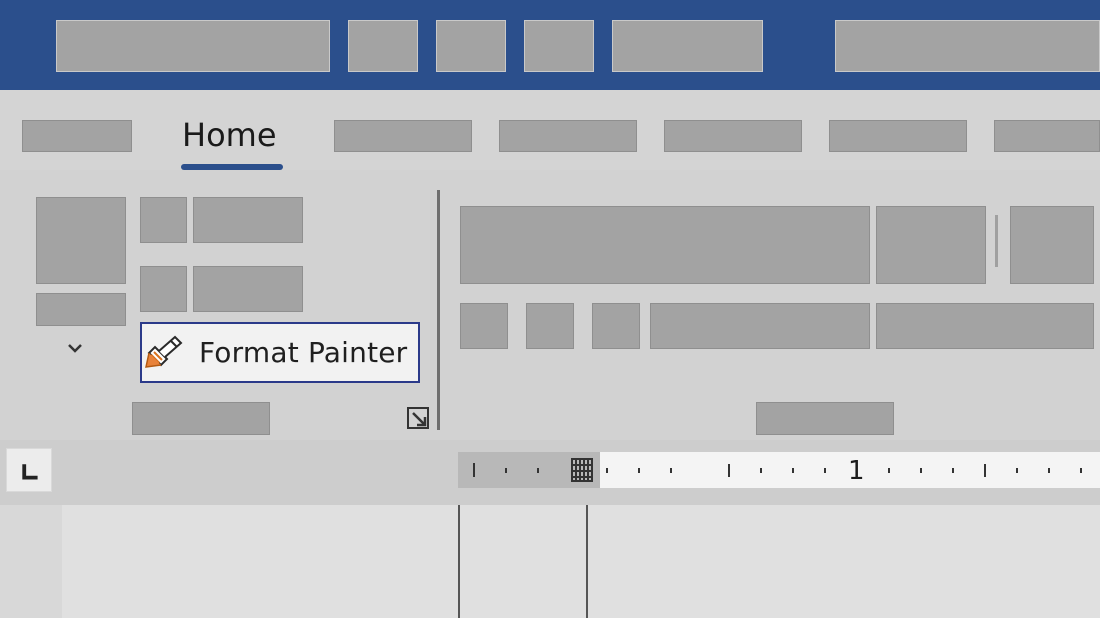  Describe the element at coordinates (229, 135) in the screenshot. I see `tab-home-label: Home` at that location.